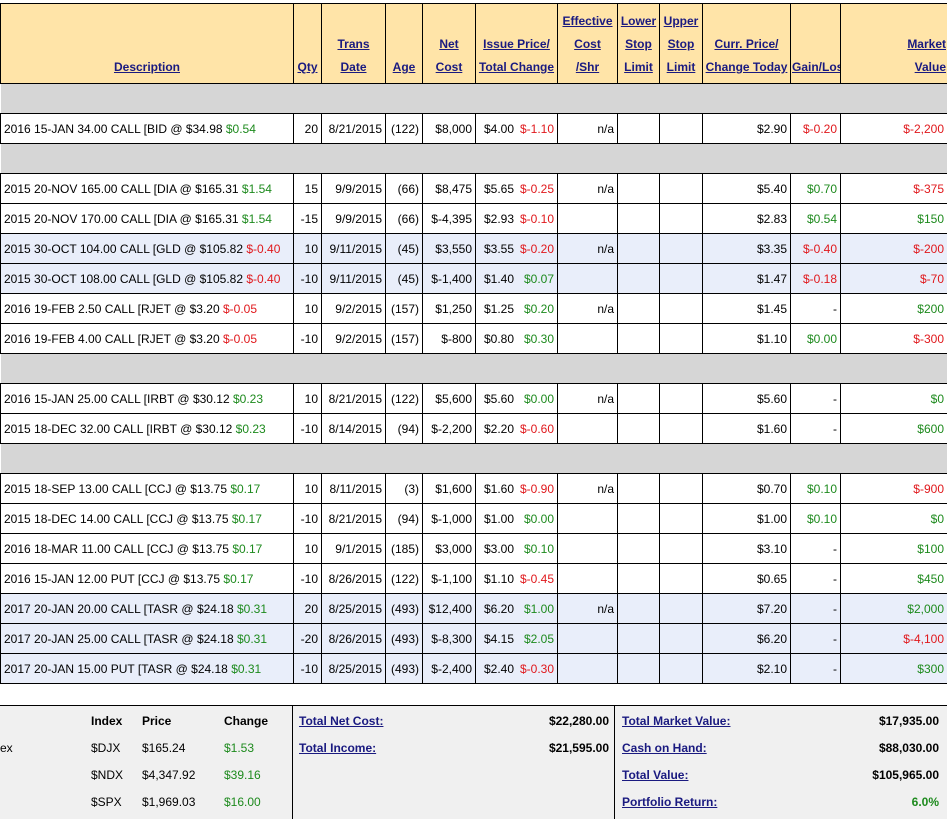 The image size is (947, 819). I want to click on position-curr-price-text: $0.70, so click(772, 489).